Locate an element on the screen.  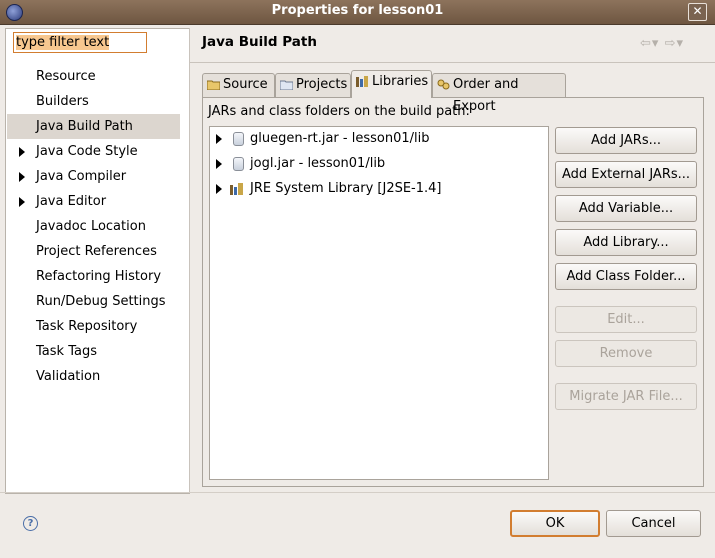
tree-row-label: JRE System Library [J2SE-1.4] is located at coordinates (346, 188).